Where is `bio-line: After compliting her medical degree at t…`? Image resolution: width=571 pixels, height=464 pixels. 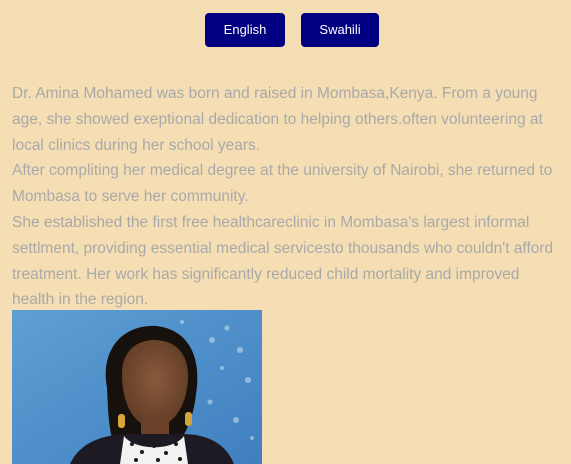
bio-line: After compliting her medical degree at t… is located at coordinates (282, 171).